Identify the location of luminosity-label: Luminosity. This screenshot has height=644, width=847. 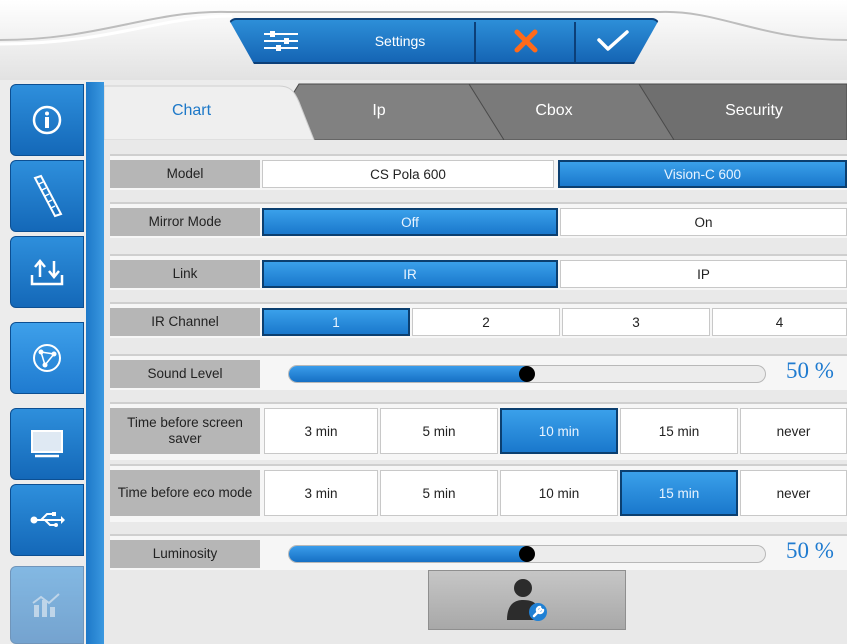
(185, 554).